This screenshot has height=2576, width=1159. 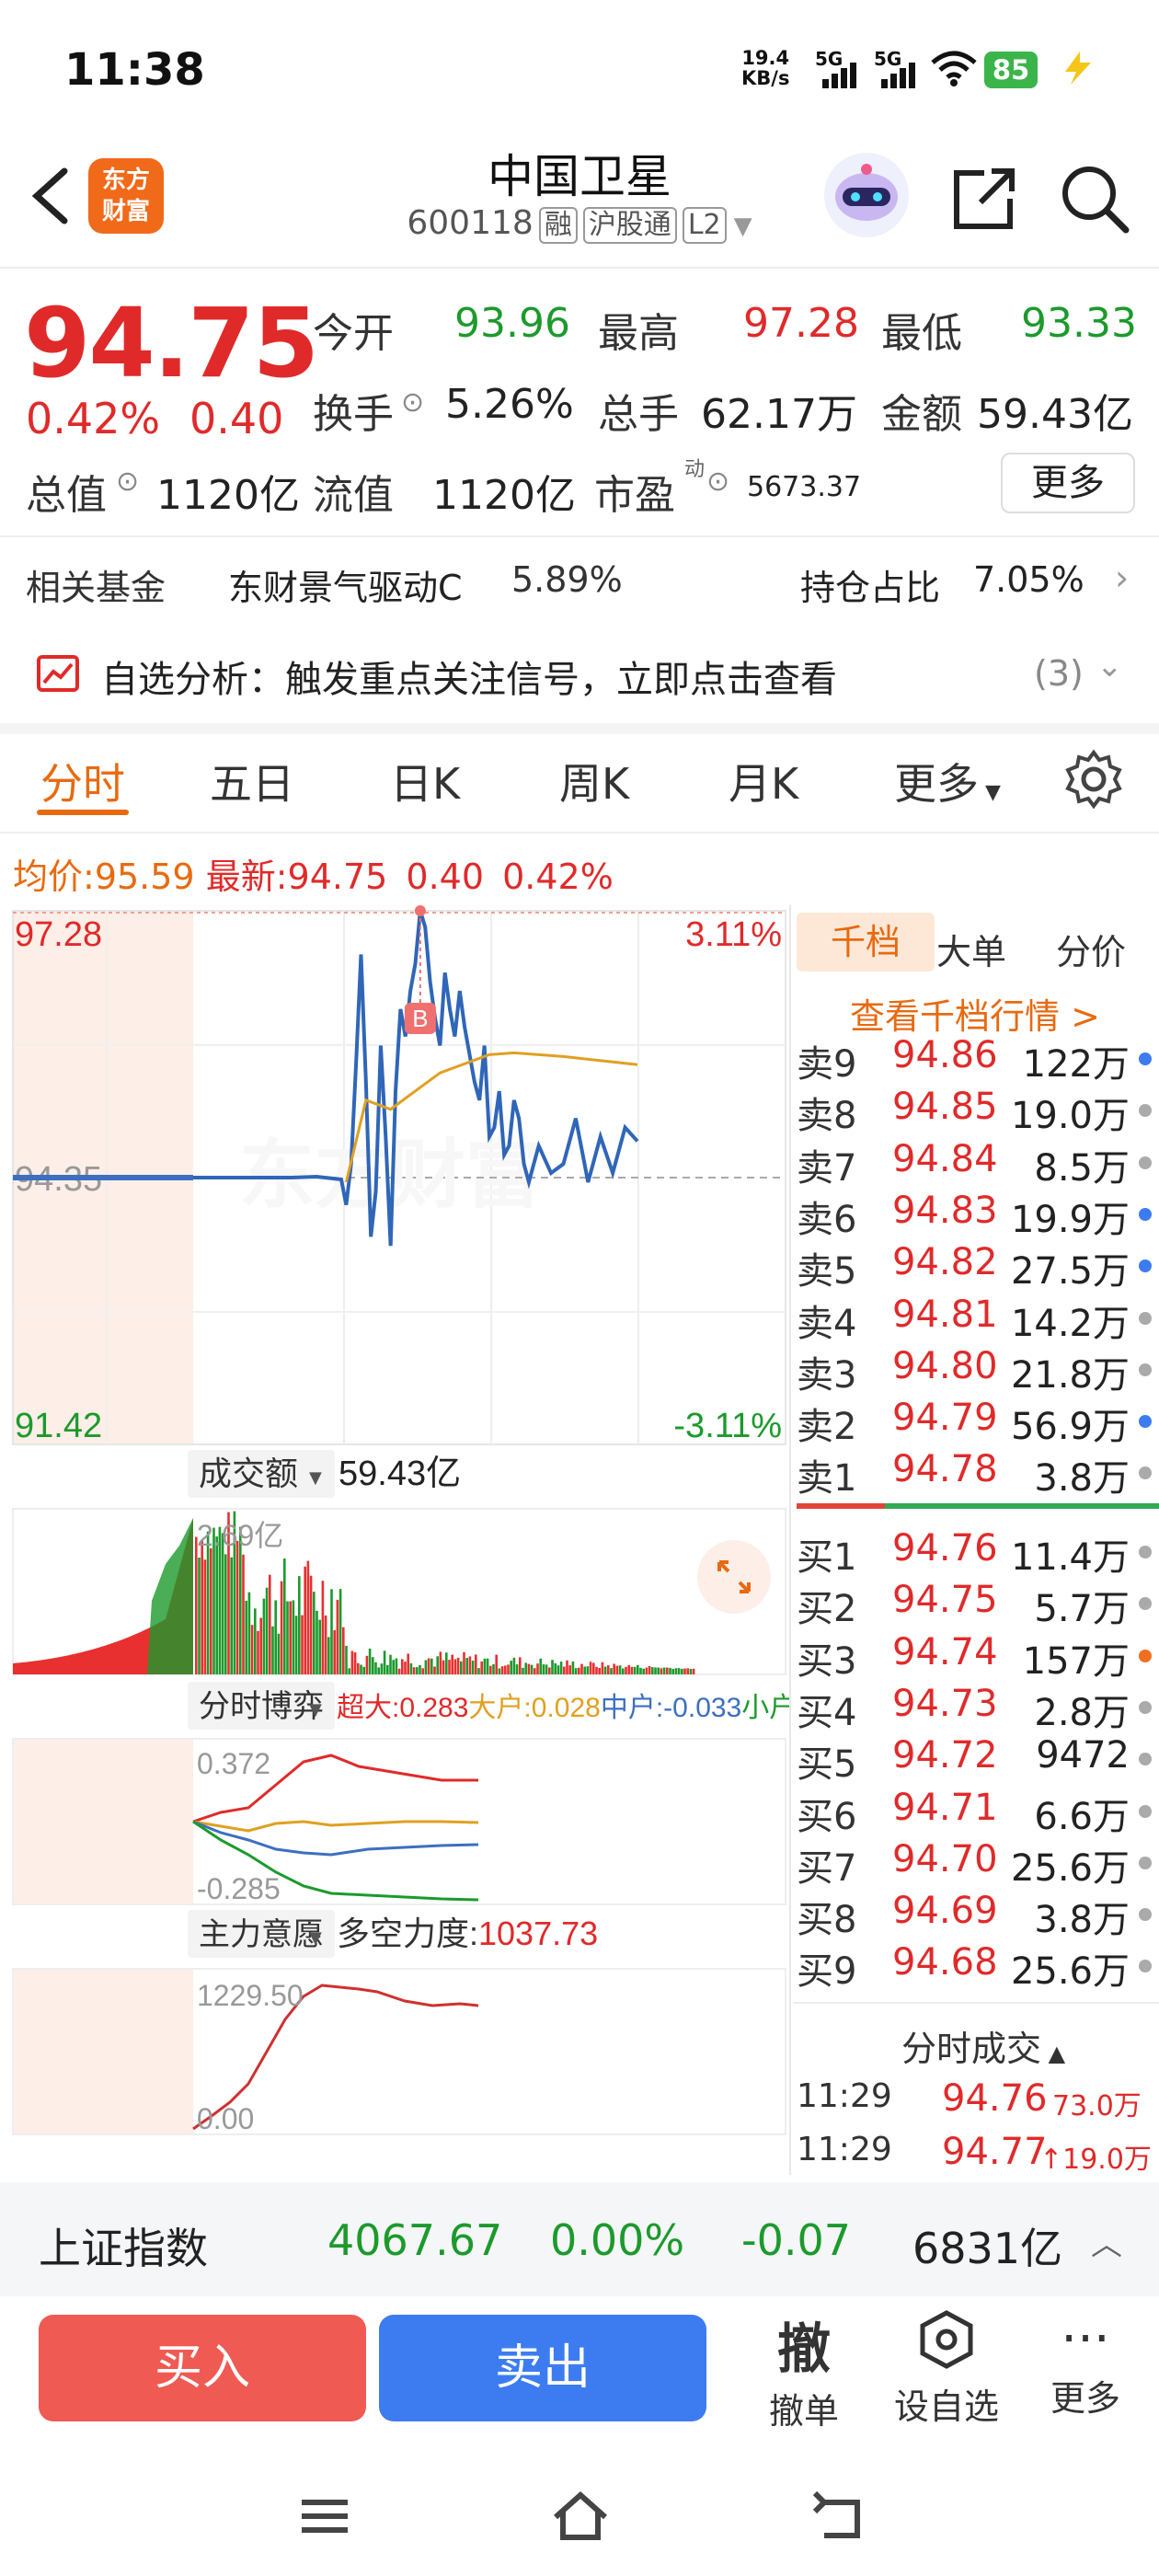 What do you see at coordinates (827, 1712) in the screenshot?
I see `bid-level: 买4` at bounding box center [827, 1712].